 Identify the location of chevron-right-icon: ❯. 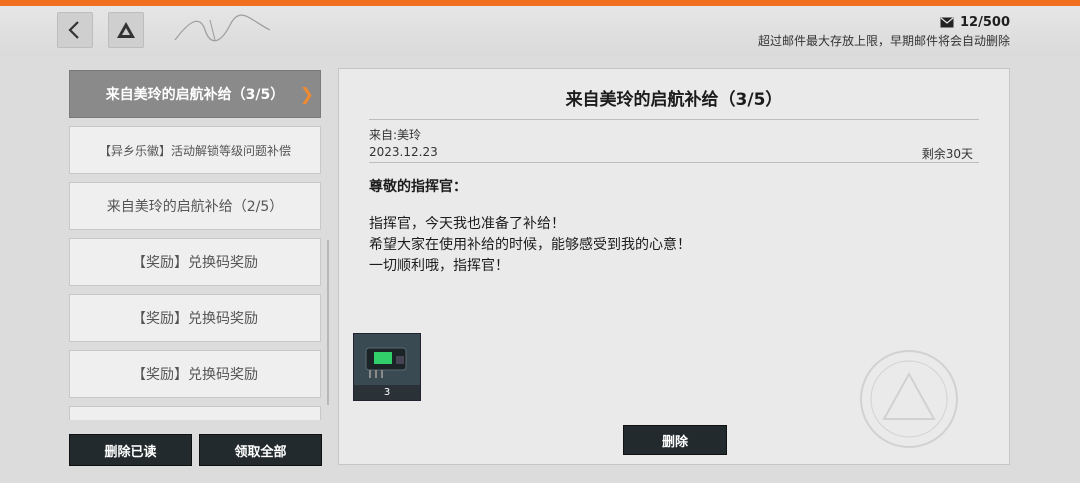
(306, 95).